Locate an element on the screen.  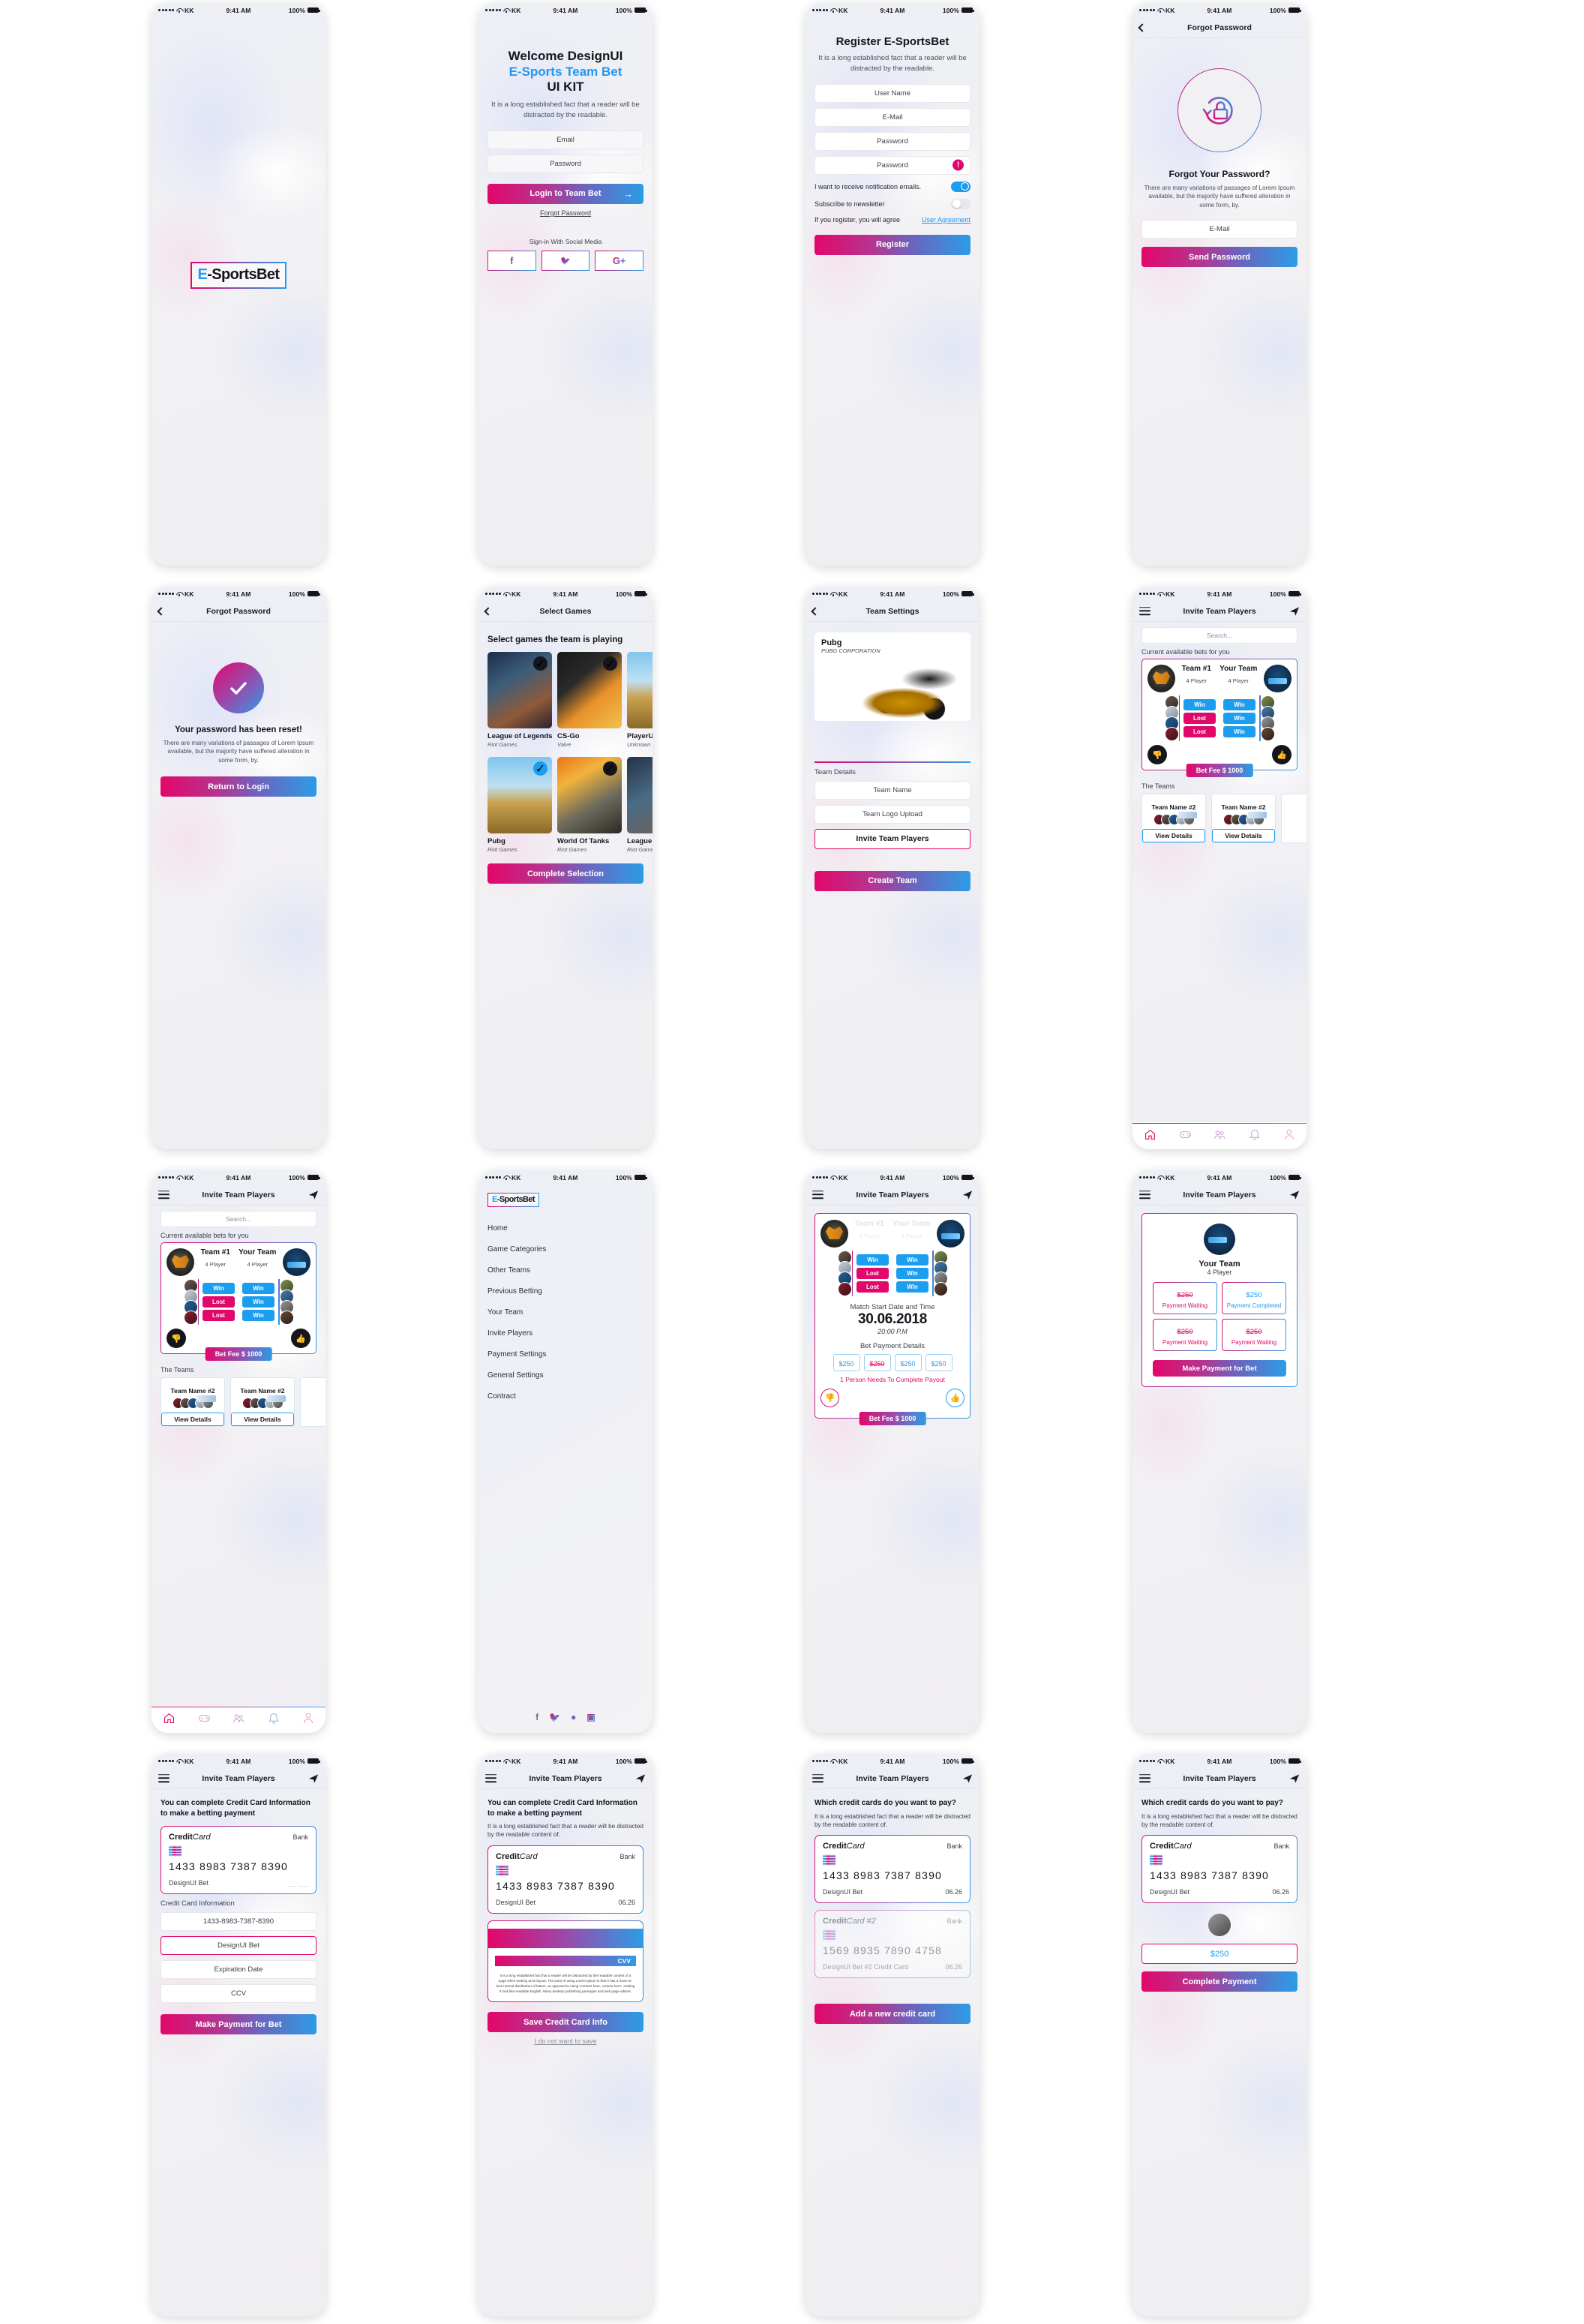
google-plus-icon: G+ is located at coordinates (619, 260).